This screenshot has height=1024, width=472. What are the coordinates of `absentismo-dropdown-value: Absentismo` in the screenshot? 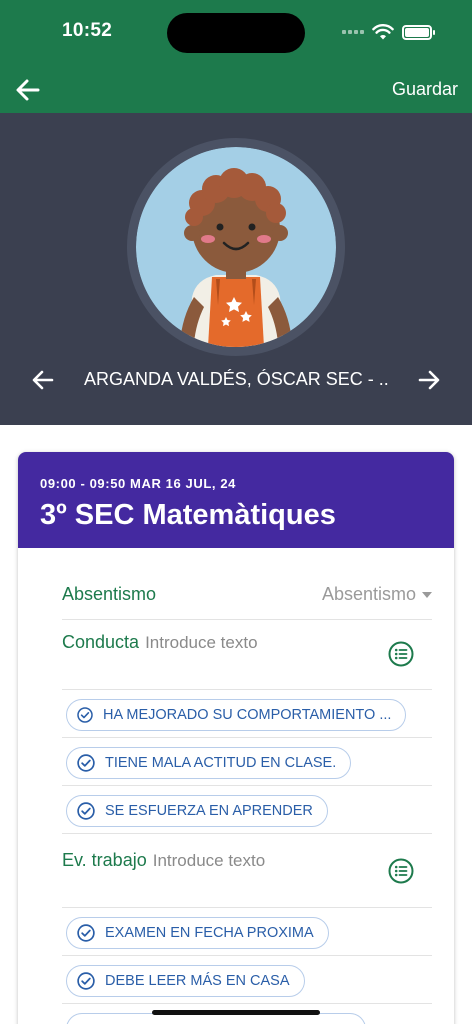 It's located at (368, 594).